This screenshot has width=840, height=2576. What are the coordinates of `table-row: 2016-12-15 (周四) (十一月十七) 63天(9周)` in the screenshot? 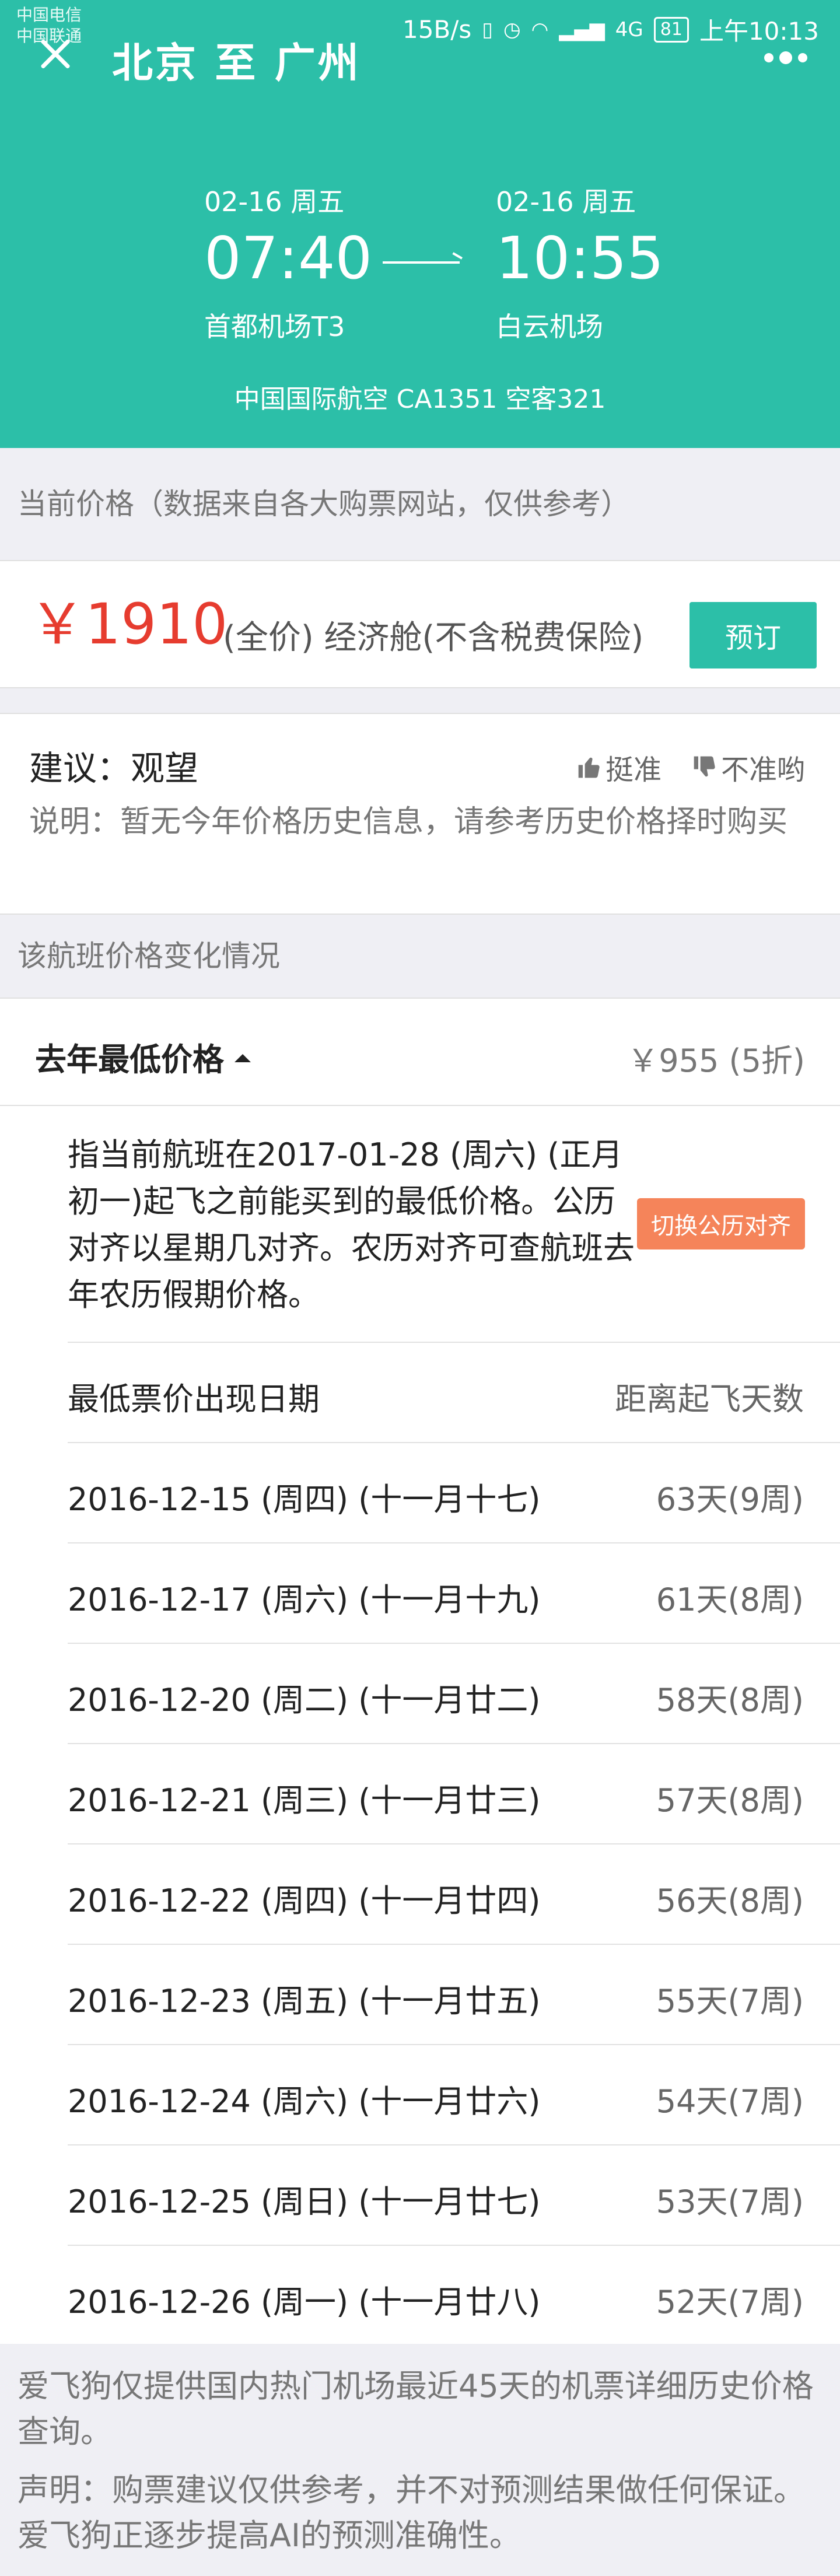 It's located at (454, 1492).